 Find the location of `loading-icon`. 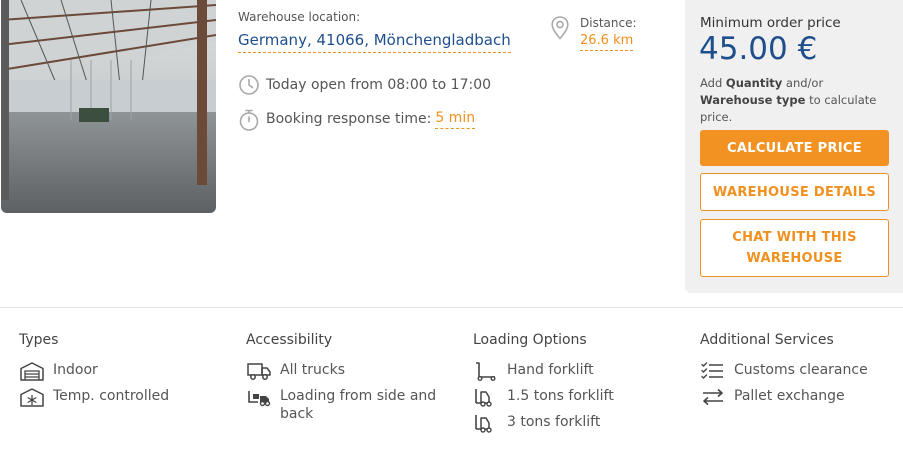

loading-icon is located at coordinates (259, 397).